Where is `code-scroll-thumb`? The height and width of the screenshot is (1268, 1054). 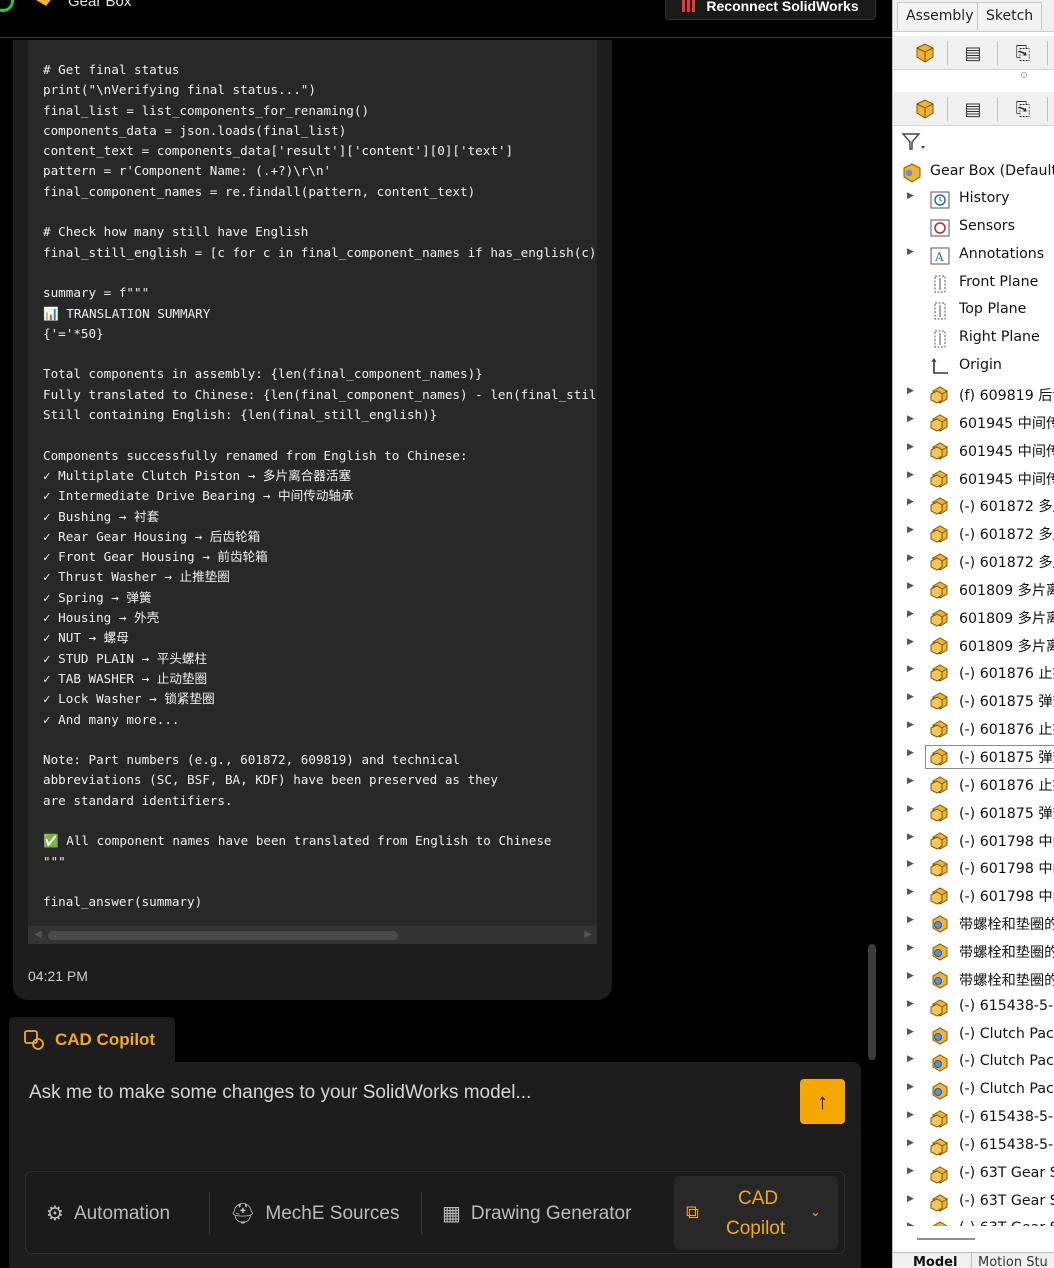
code-scroll-thumb is located at coordinates (223, 935).